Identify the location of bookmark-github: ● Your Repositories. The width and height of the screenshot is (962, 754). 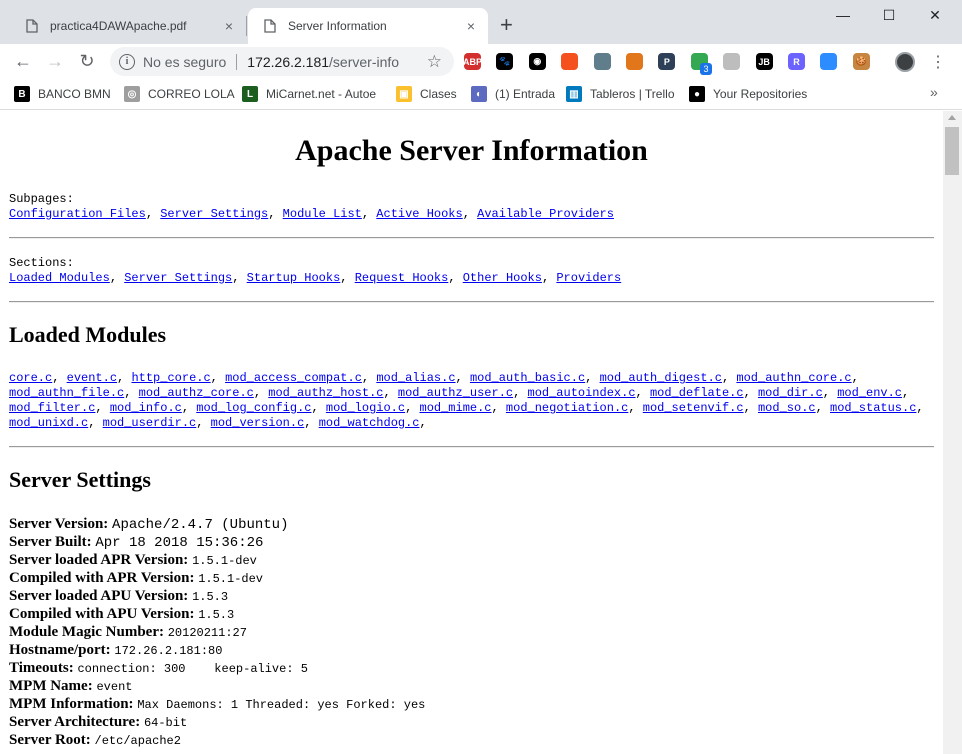
(748, 94).